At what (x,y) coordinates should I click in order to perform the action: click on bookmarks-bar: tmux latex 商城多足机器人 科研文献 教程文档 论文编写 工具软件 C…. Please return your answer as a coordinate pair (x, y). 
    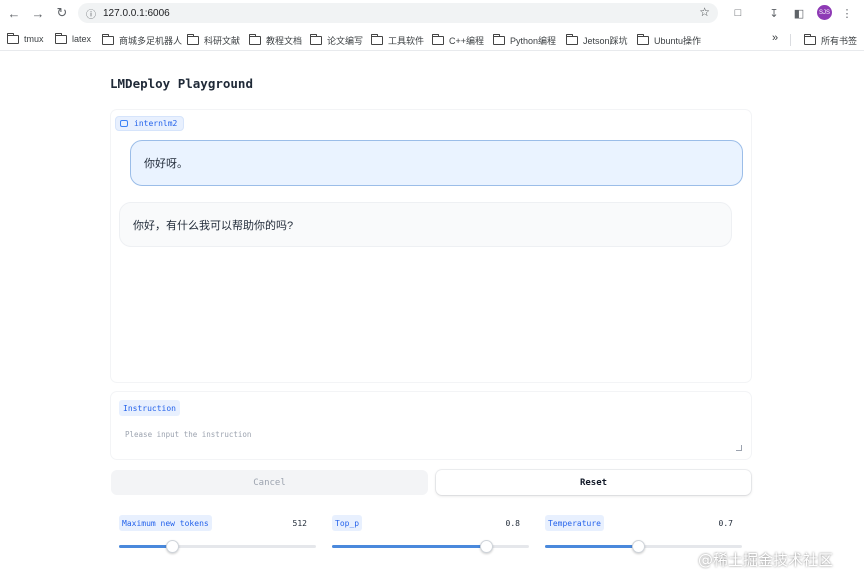
    Looking at the image, I should click on (432, 40).